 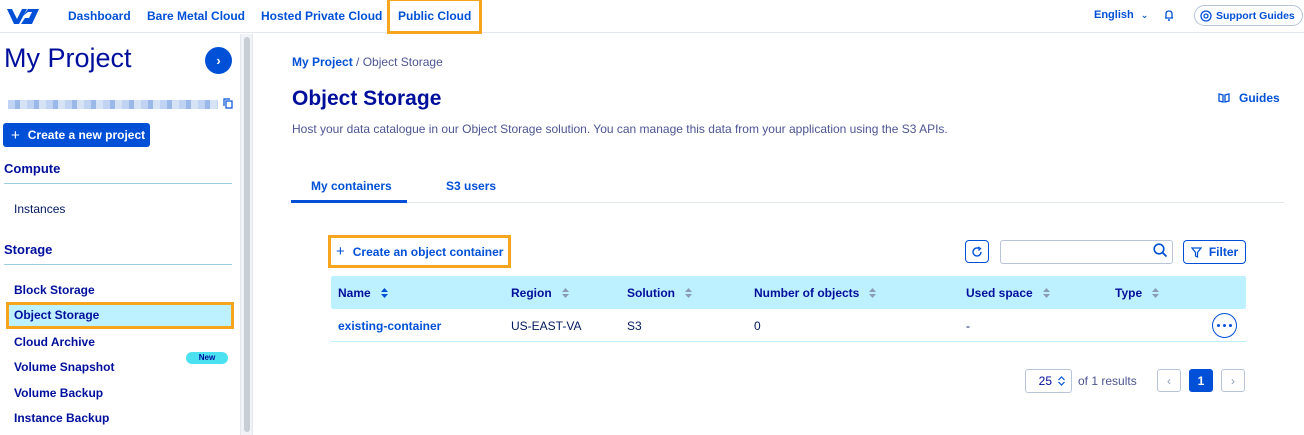 I want to click on support-guides-label: Support Guides, so click(x=1255, y=15).